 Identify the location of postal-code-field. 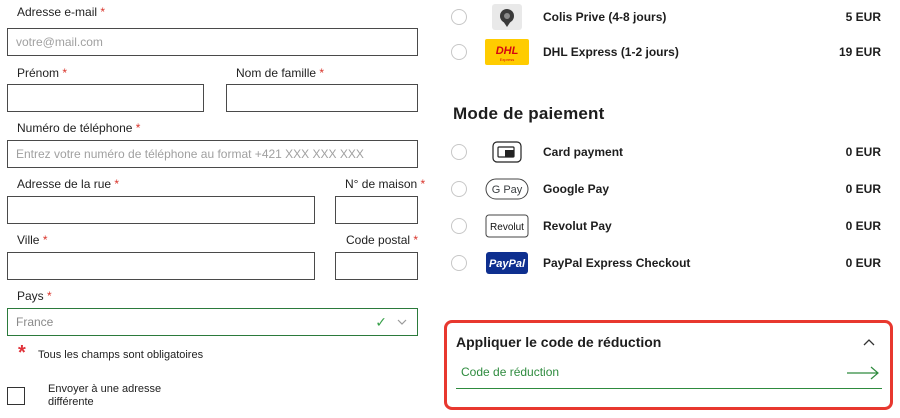
(376, 266).